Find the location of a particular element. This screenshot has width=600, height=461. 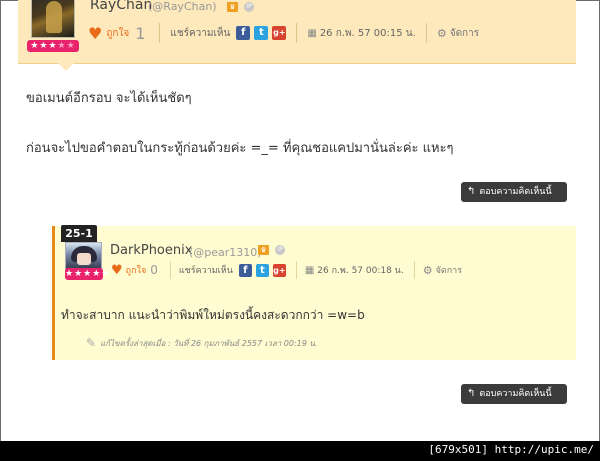

avatar is located at coordinates (53, 19).